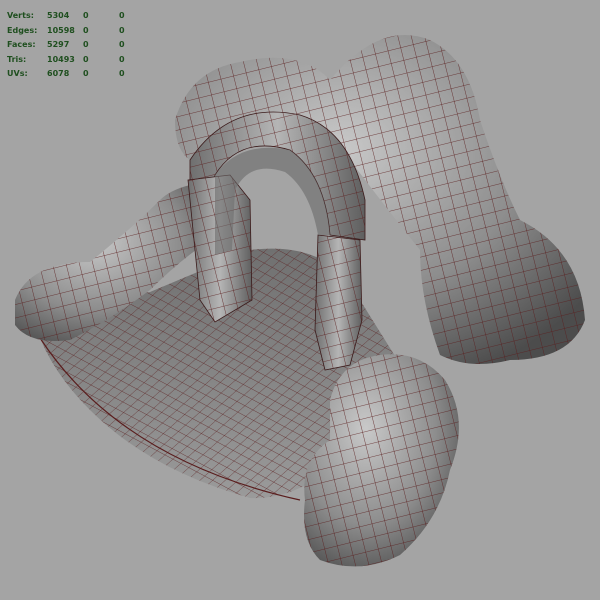  What do you see at coordinates (73, 74) in the screenshot?
I see `hud-row-uvs: UVs: 6078 0 0` at bounding box center [73, 74].